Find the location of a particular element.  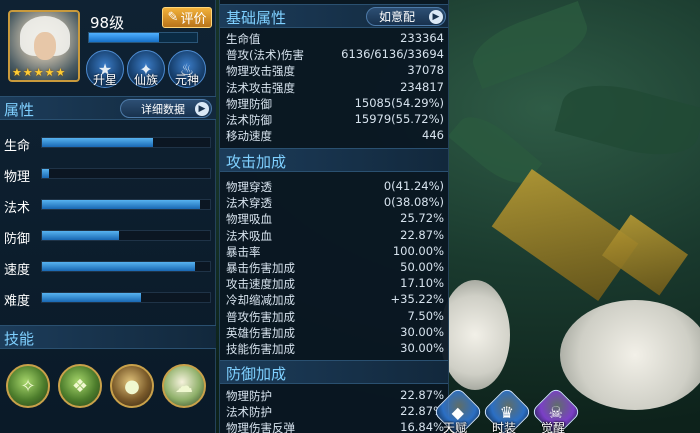

stat-value: 233364 is located at coordinates (422, 38).